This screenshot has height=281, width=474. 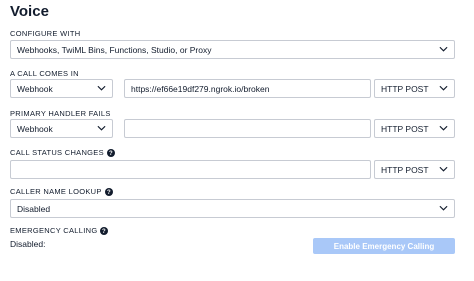 I want to click on call-status-method-select: HTTP POST, so click(x=414, y=169).